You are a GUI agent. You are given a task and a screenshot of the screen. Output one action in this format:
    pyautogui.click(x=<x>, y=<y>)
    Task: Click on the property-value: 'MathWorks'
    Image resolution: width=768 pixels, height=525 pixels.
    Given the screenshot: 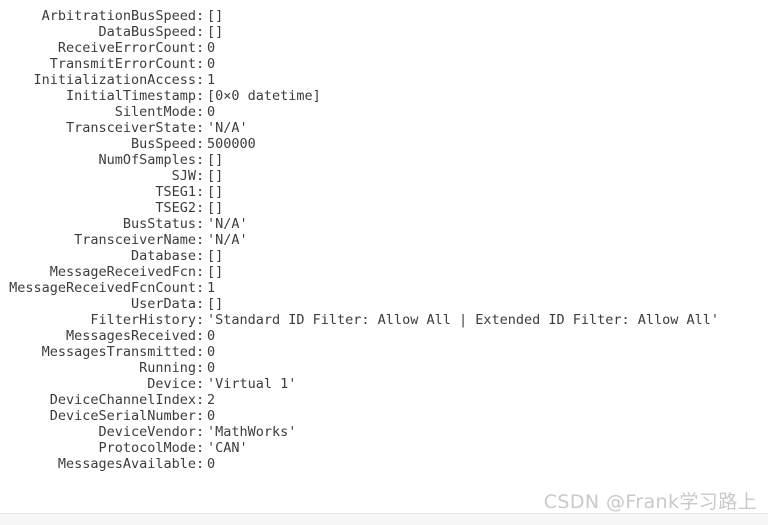 What is the action you would take?
    pyautogui.click(x=252, y=432)
    